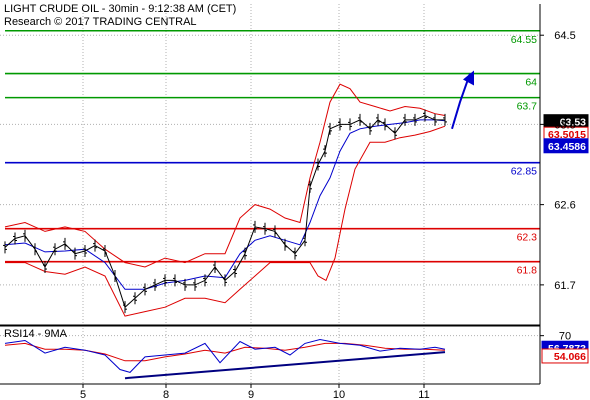 The image size is (590, 400). Describe the element at coordinates (527, 238) in the screenshot. I see `level-label: 62.3` at that location.